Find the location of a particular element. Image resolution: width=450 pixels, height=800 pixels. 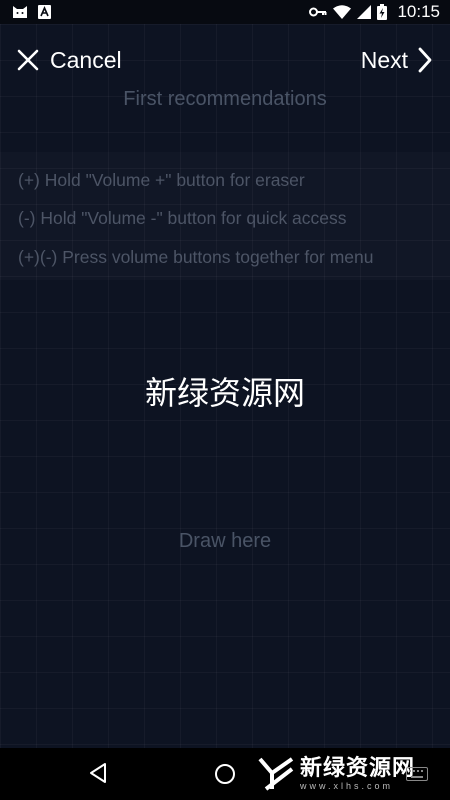

next-label: Next is located at coordinates (384, 59).